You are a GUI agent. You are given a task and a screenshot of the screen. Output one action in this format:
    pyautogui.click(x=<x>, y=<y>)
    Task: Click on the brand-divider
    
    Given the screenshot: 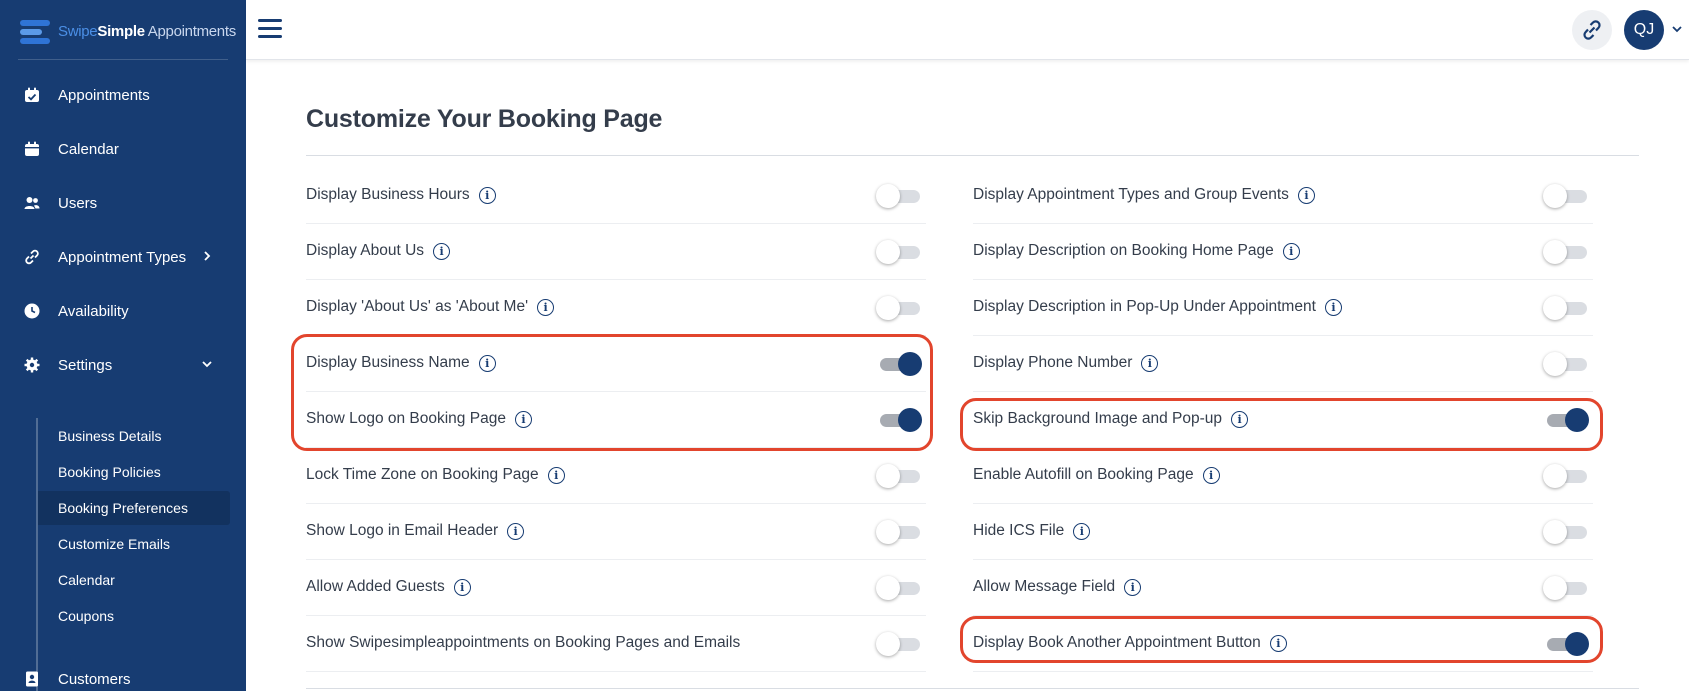 What is the action you would take?
    pyautogui.click(x=123, y=59)
    